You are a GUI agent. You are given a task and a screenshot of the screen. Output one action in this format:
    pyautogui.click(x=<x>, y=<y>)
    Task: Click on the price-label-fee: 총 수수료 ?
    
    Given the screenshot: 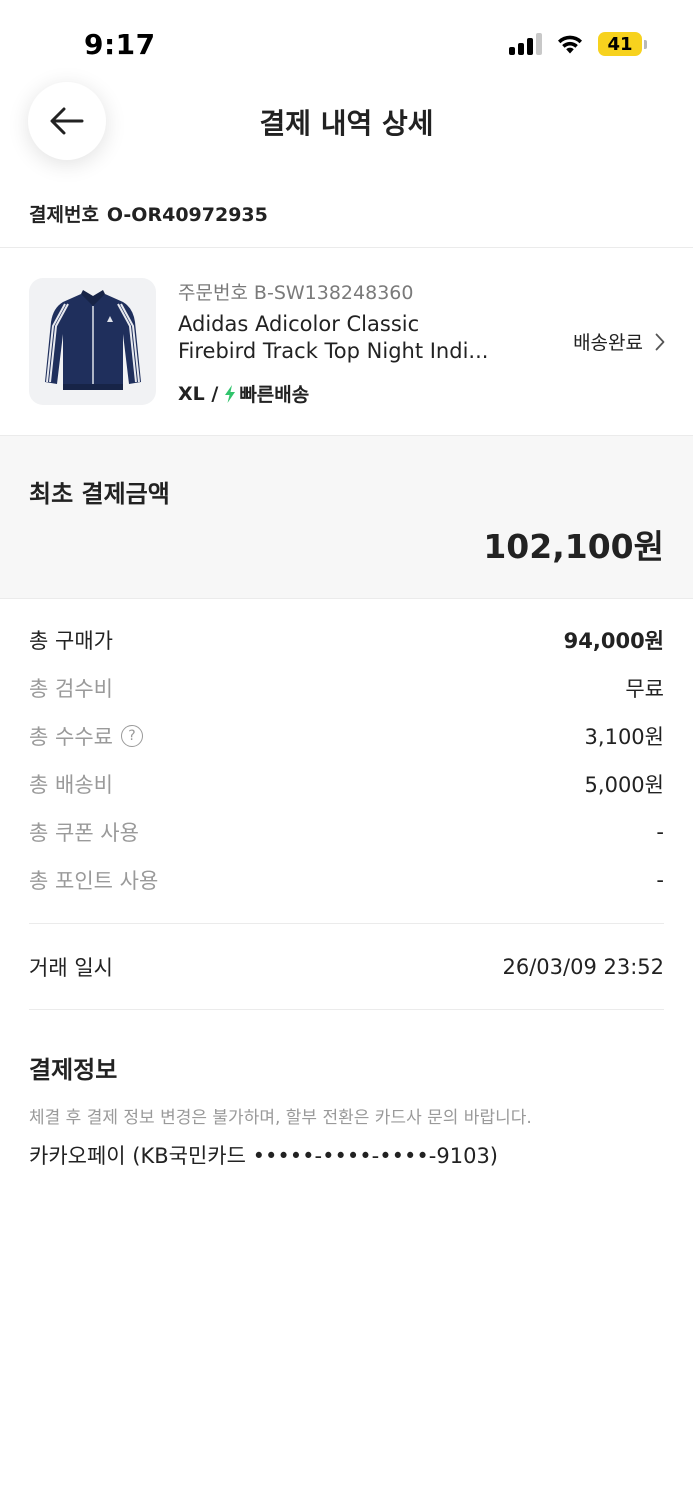 What is the action you would take?
    pyautogui.click(x=86, y=736)
    